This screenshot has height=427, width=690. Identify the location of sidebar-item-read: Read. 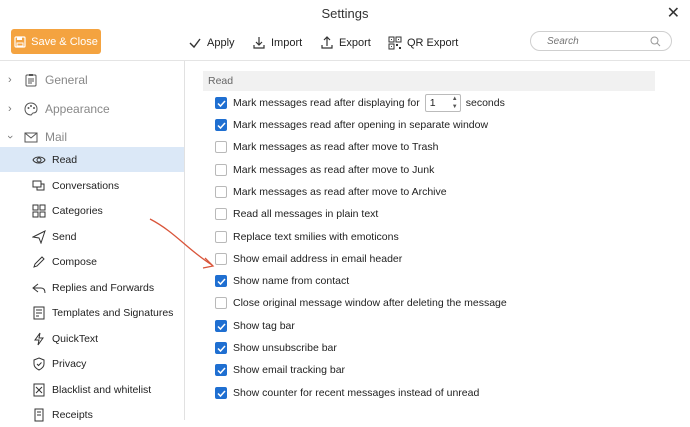
(92, 159).